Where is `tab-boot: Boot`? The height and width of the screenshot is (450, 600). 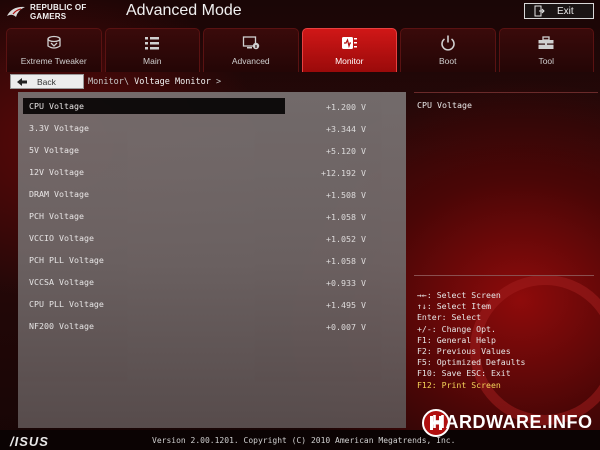
tab-boot: Boot is located at coordinates (448, 50).